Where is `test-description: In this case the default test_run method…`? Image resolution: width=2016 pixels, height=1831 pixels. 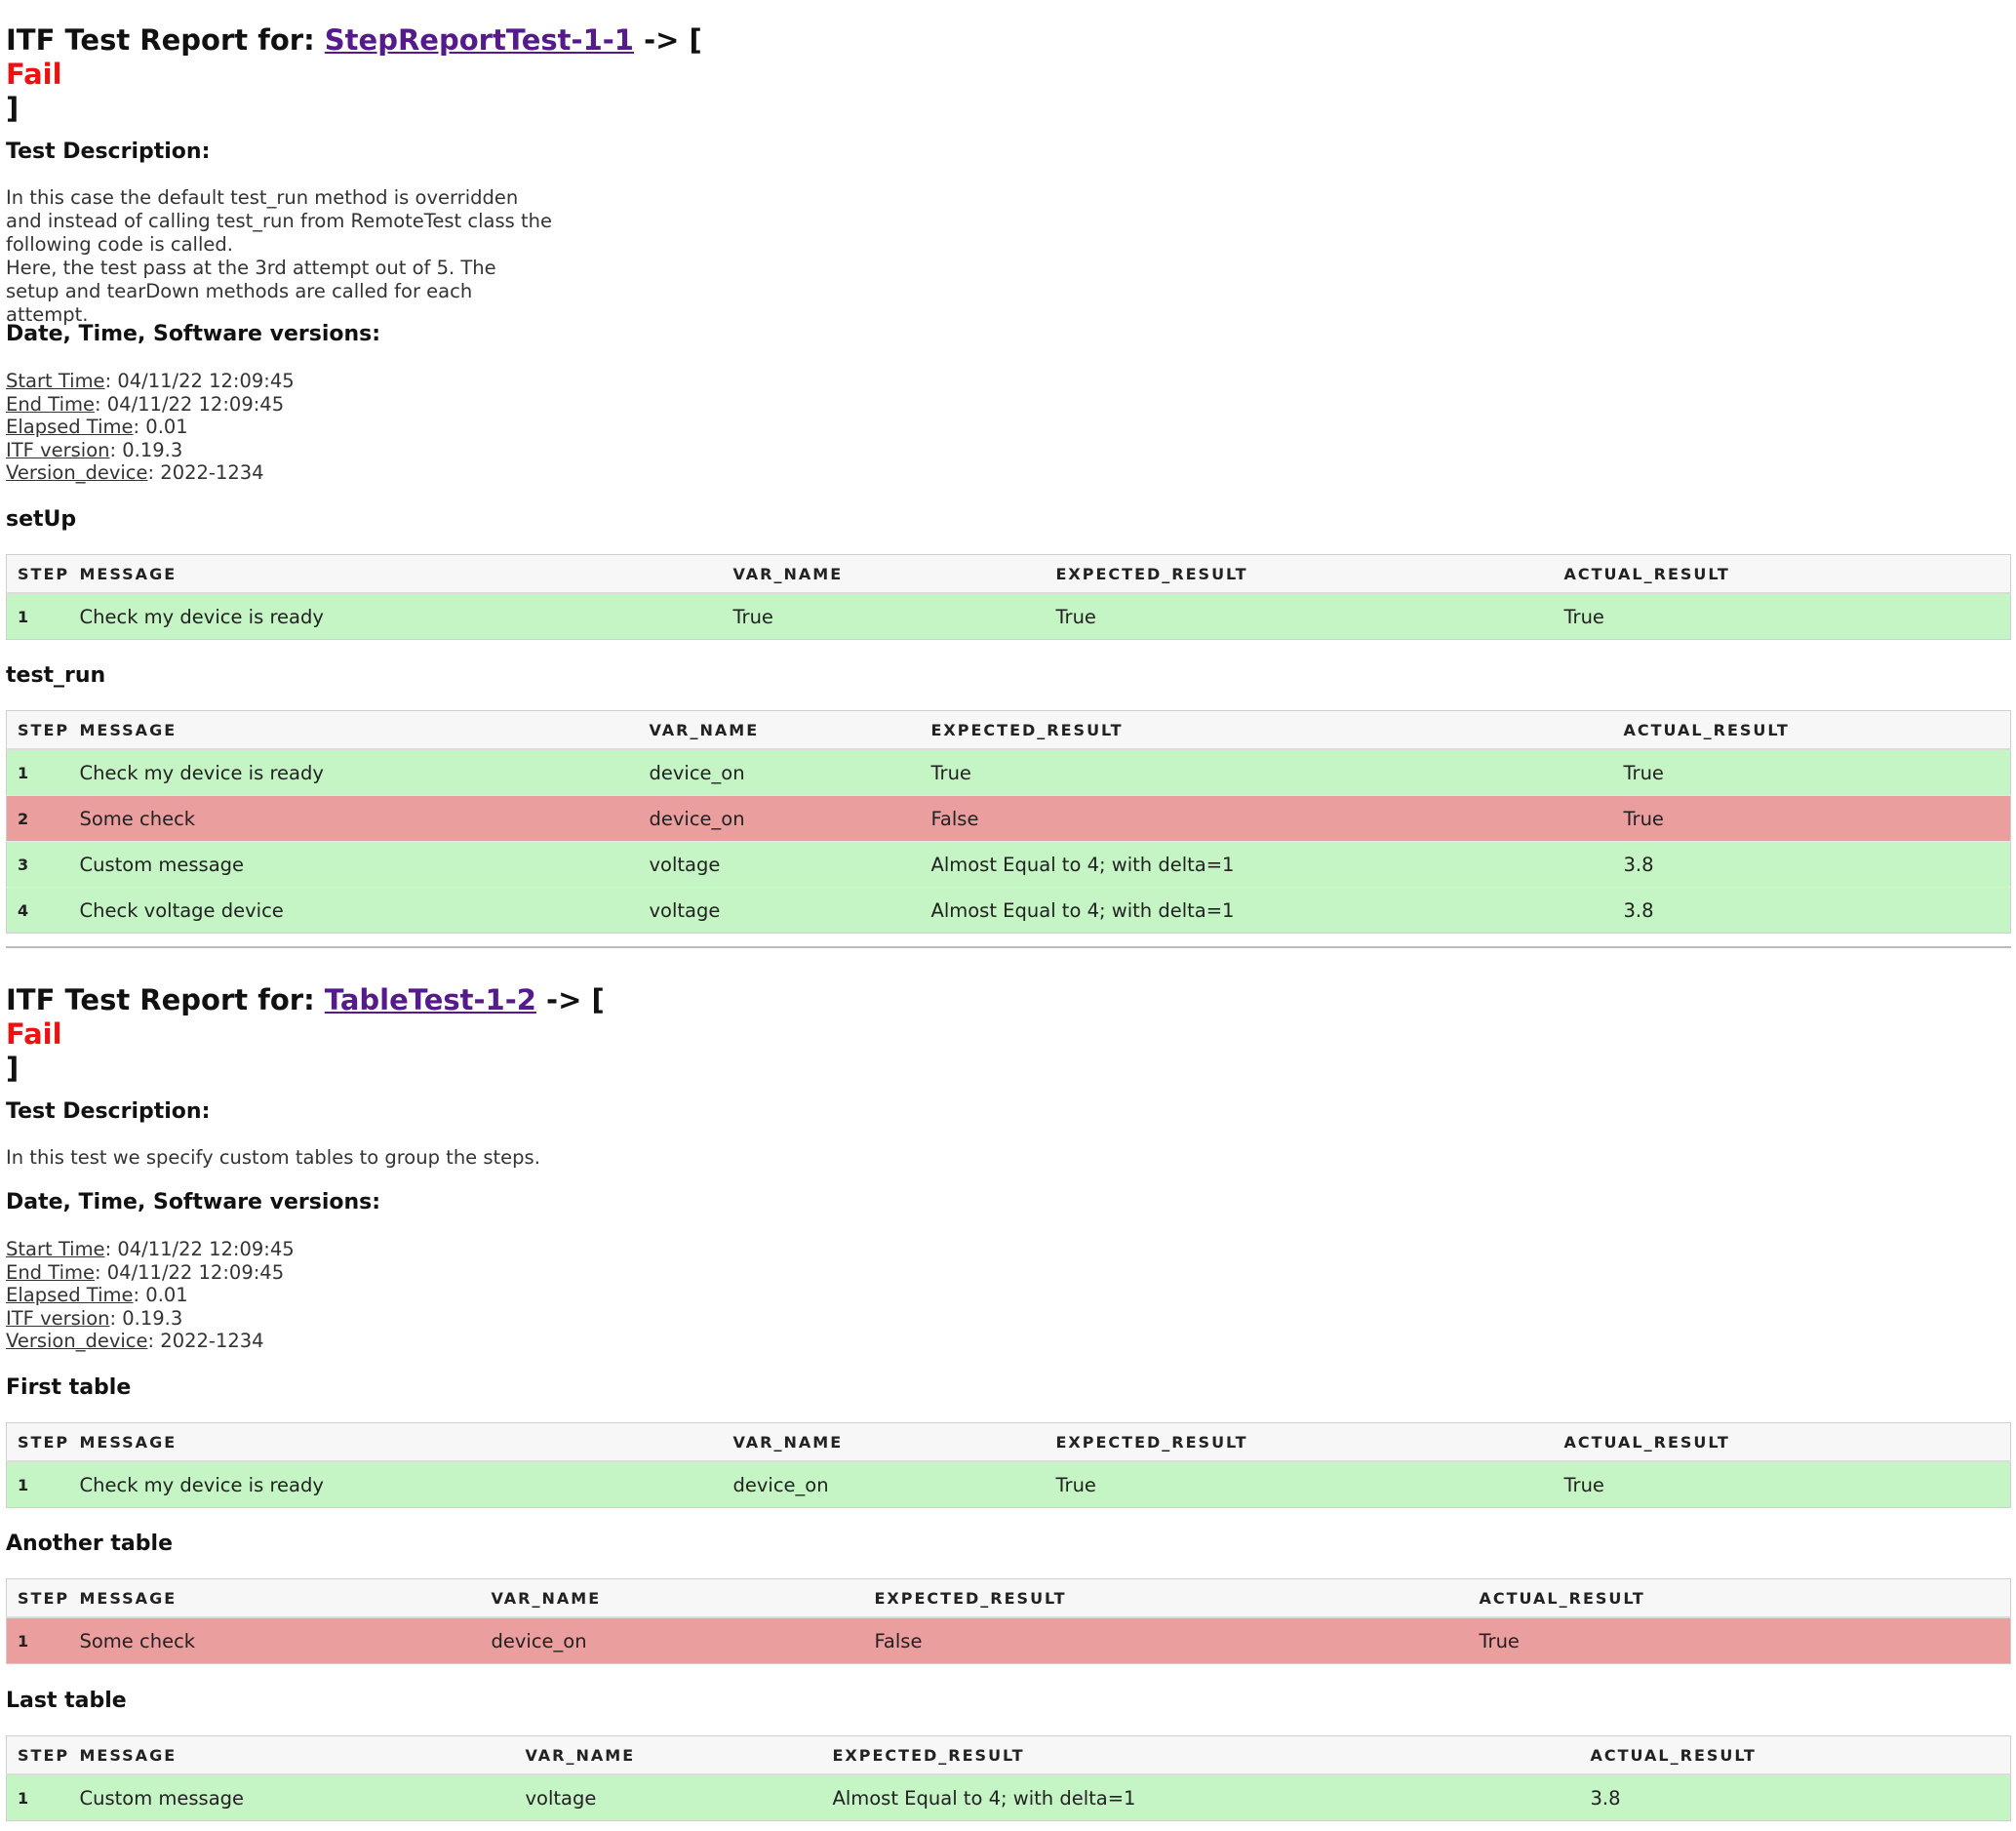
test-description: In this case the default test_run method… is located at coordinates (279, 256).